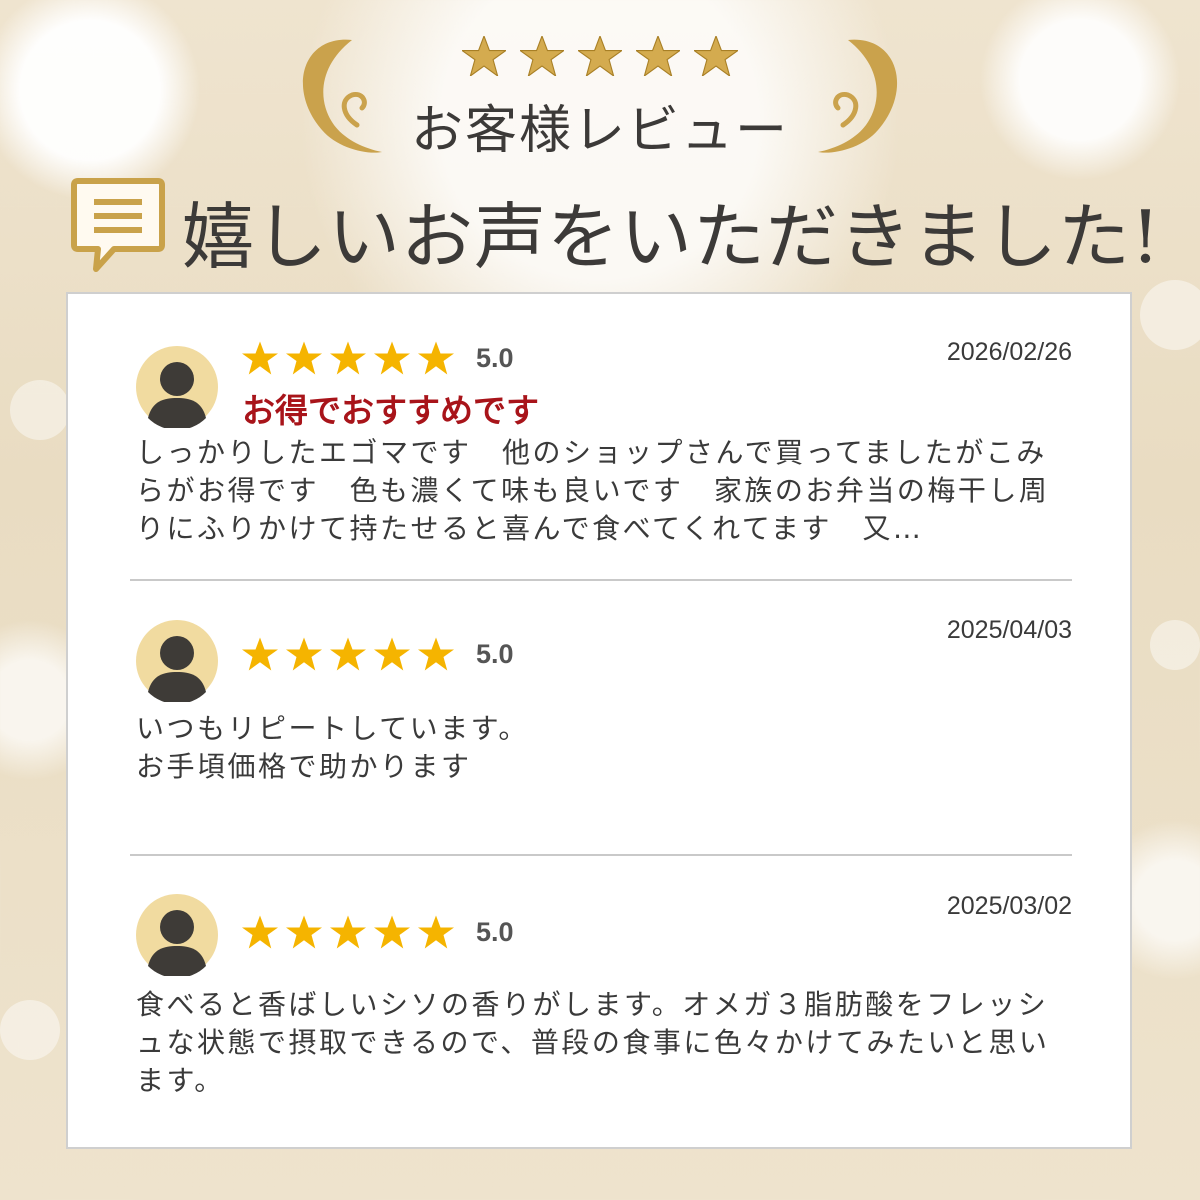 The image size is (1200, 1200). What do you see at coordinates (118, 225) in the screenshot?
I see `chat-bubble-icon` at bounding box center [118, 225].